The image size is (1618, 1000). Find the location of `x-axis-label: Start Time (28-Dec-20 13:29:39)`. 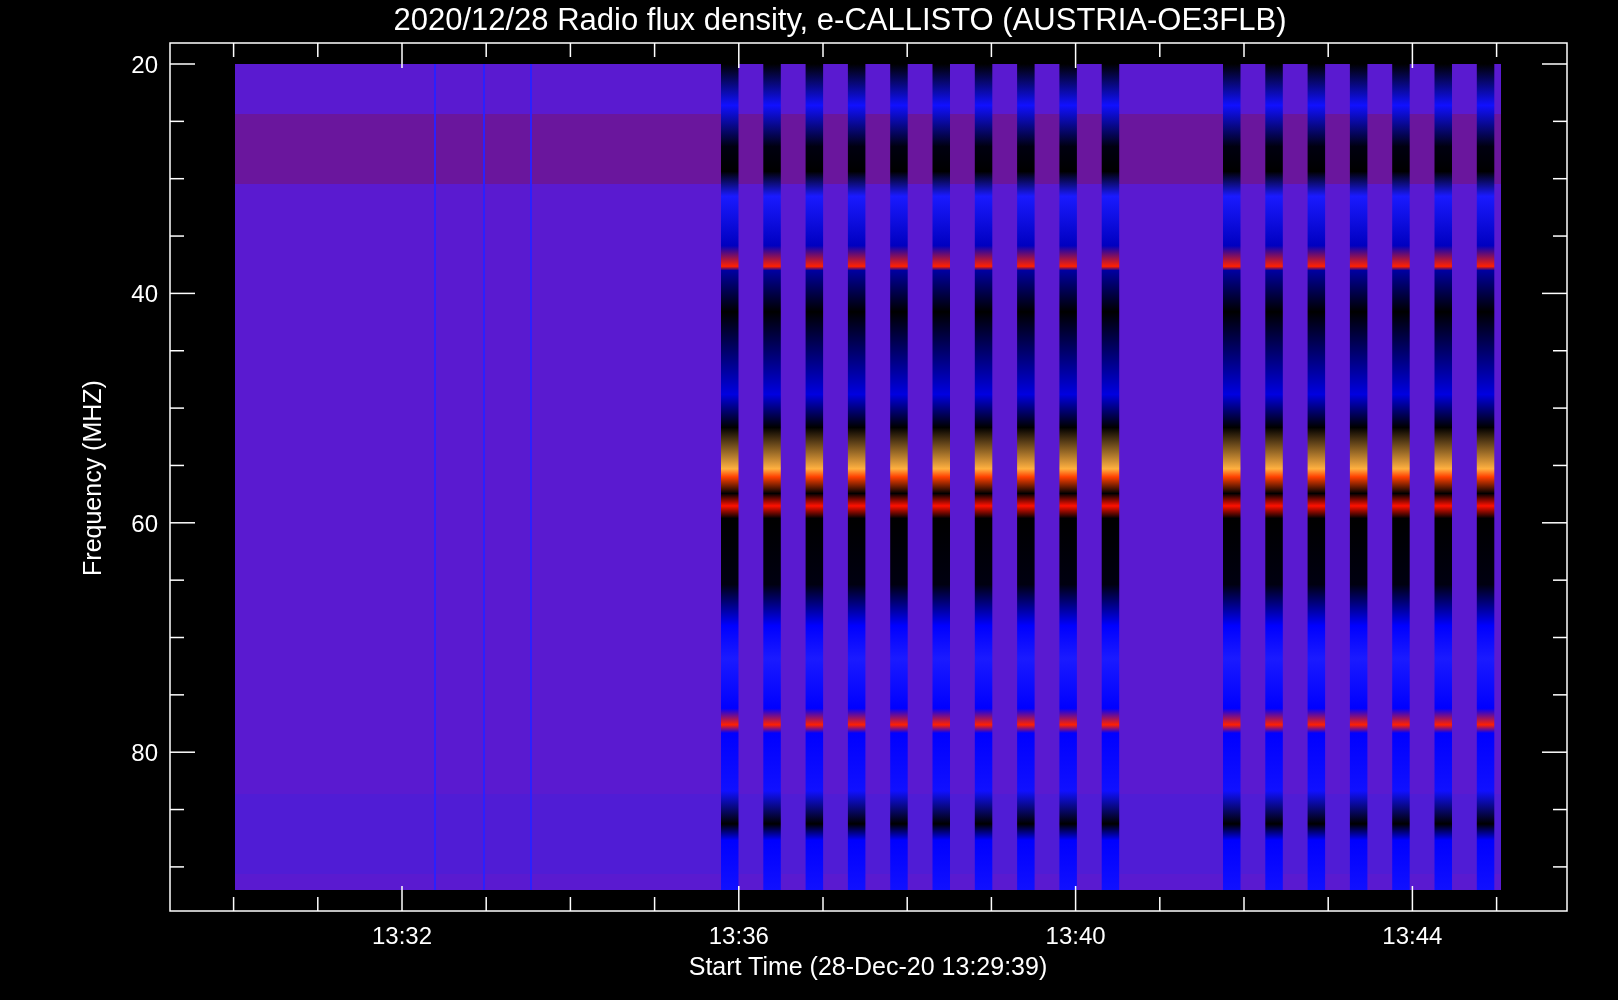

x-axis-label: Start Time (28-Dec-20 13:29:39) is located at coordinates (868, 966).